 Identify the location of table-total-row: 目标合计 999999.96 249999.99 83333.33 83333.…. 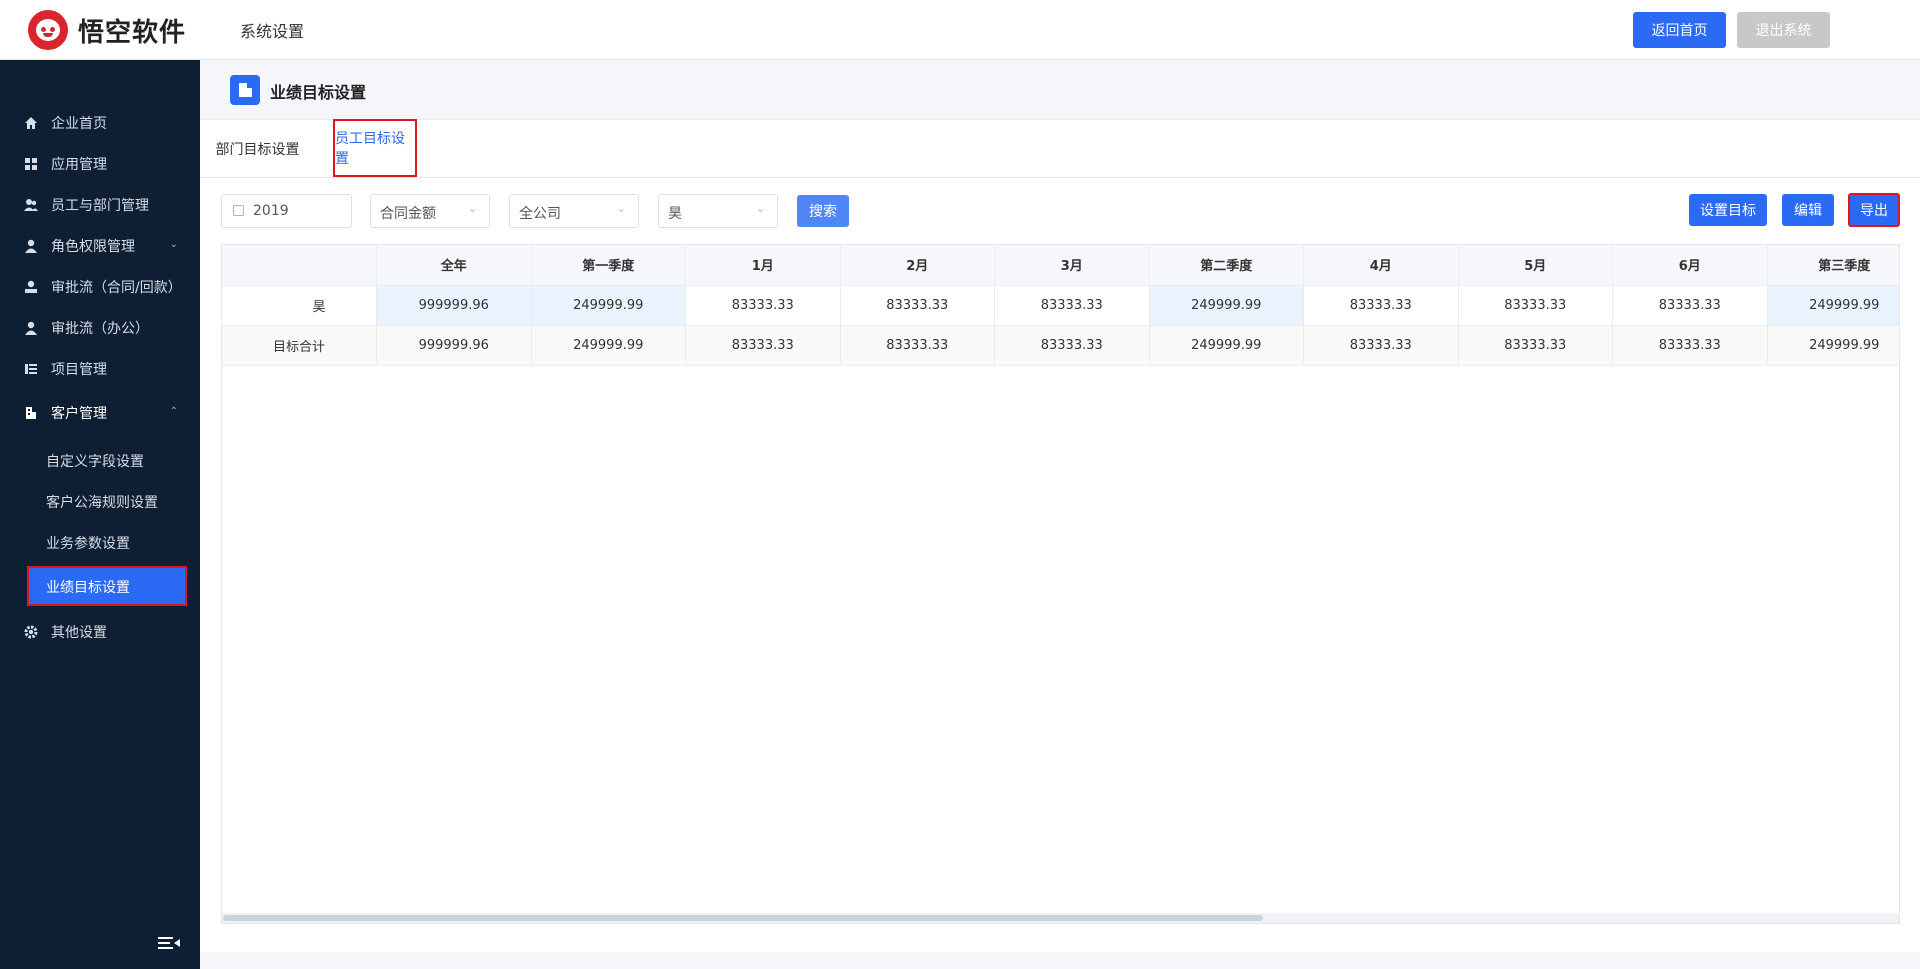
(1060, 345).